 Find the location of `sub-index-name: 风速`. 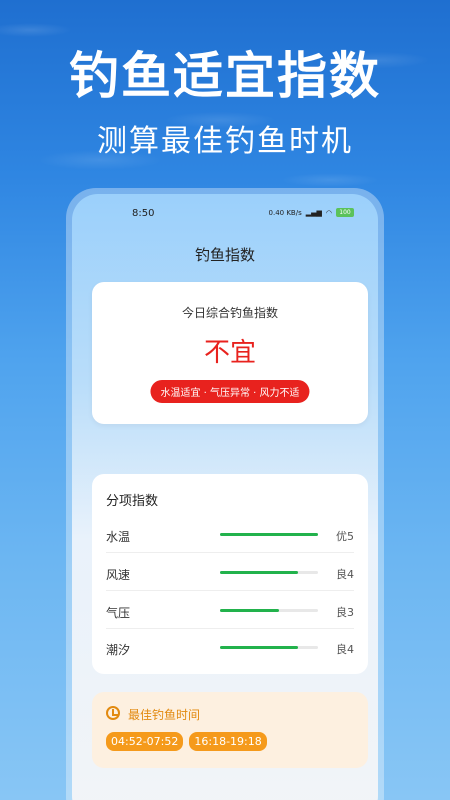

sub-index-name: 风速 is located at coordinates (118, 575).